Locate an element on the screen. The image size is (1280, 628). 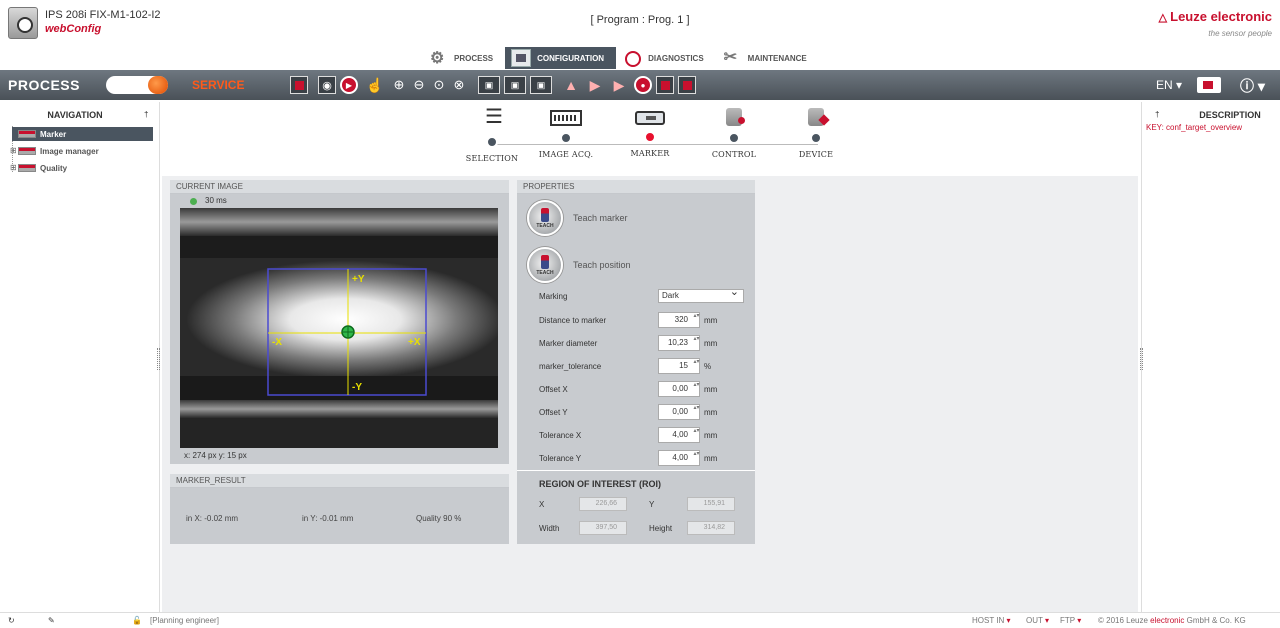
refresh-icon: ↻ is located at coordinates (11, 620).